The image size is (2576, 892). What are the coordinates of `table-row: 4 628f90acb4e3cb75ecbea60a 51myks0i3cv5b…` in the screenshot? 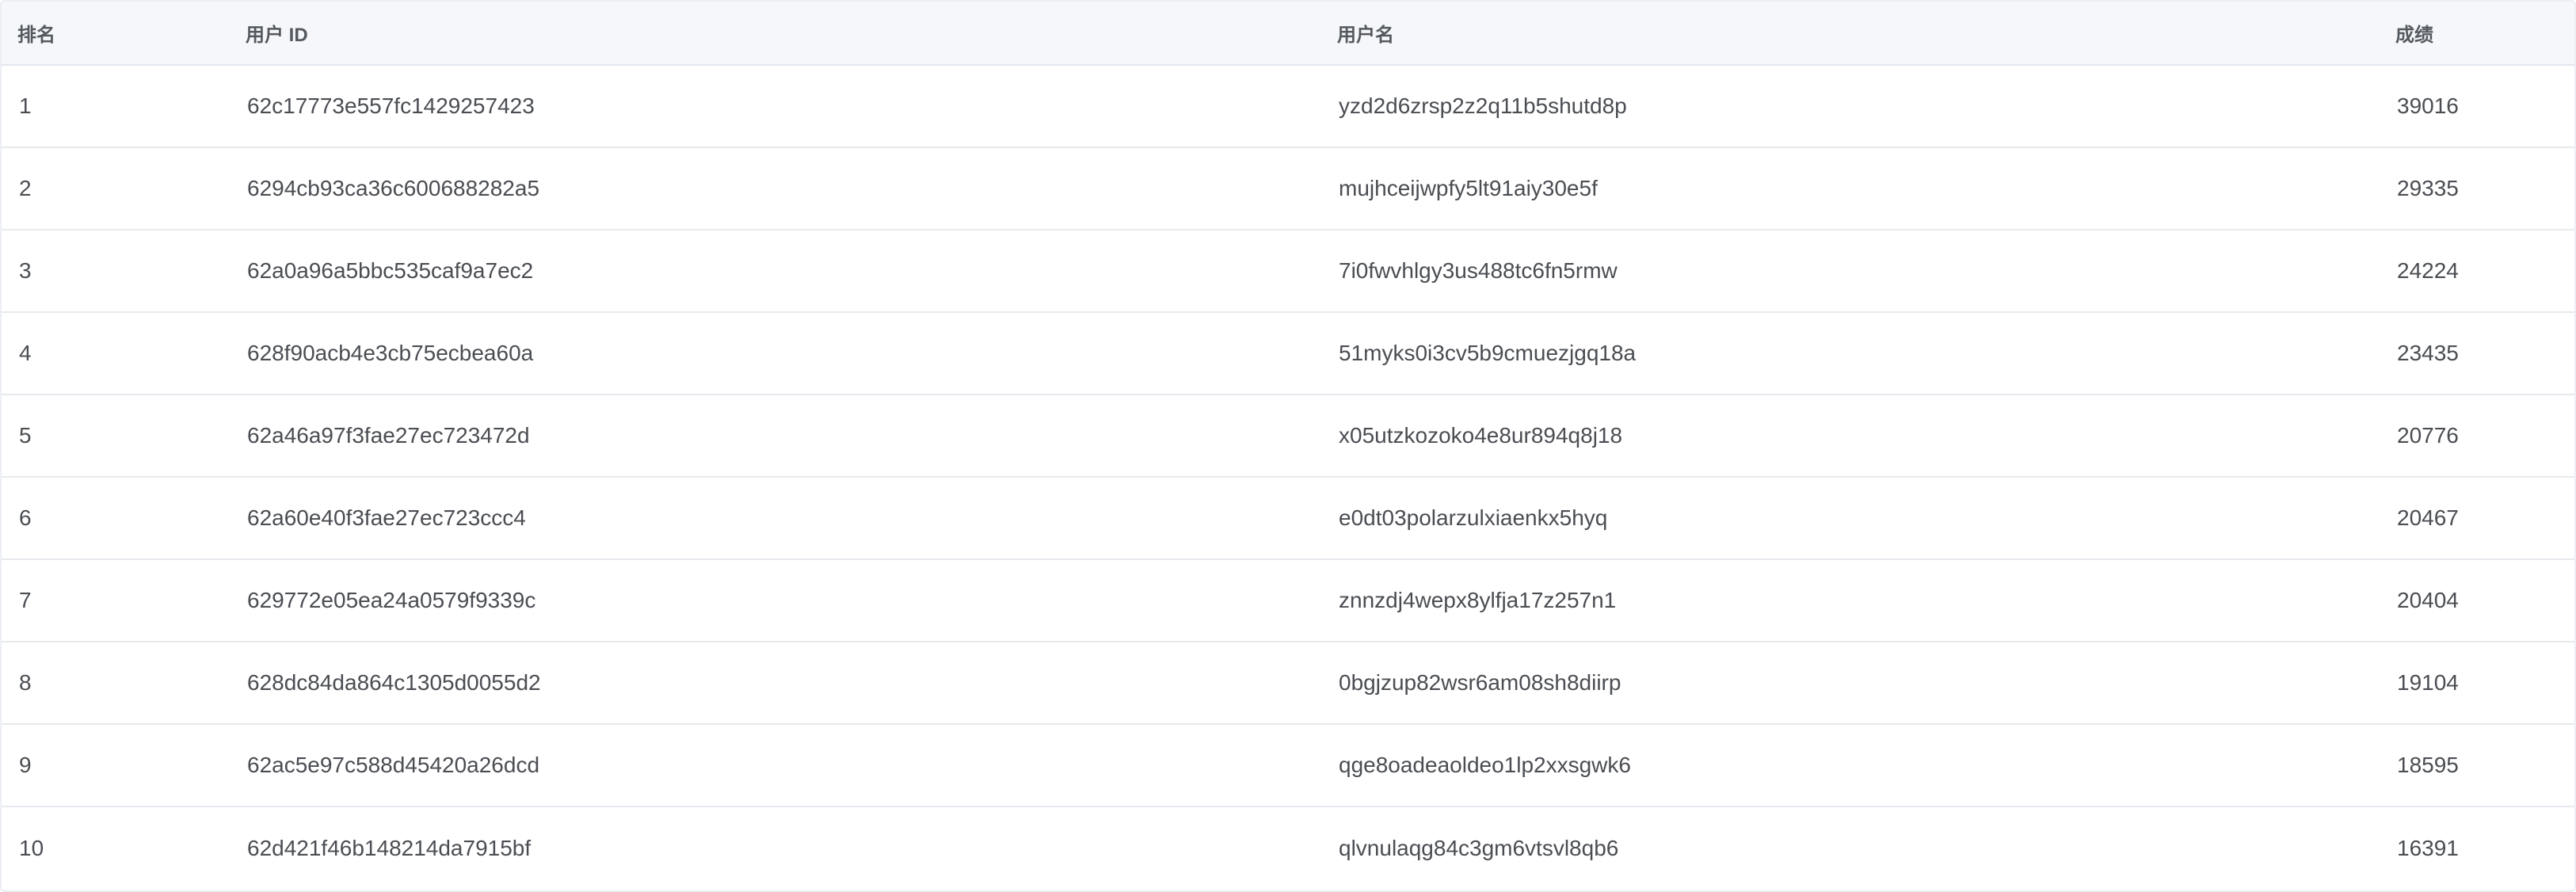 It's located at (1288, 353).